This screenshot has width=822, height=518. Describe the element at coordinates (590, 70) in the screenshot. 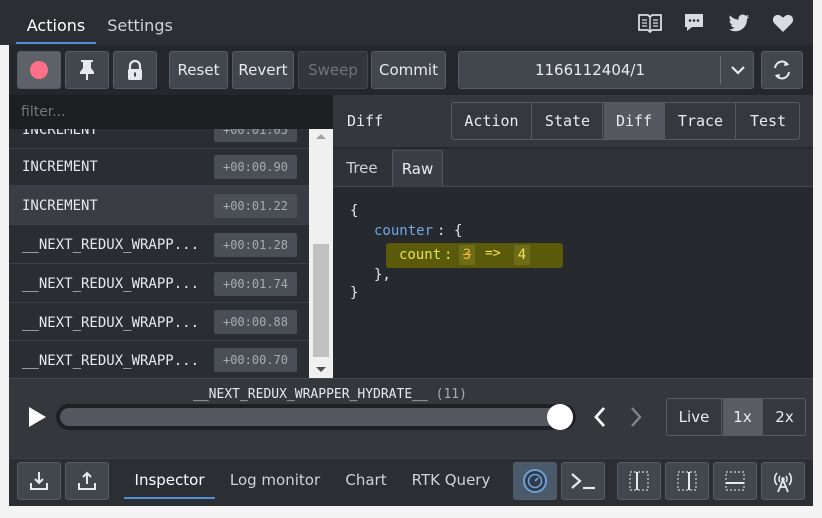

I see `instance-select-value: 1166112404/1` at that location.